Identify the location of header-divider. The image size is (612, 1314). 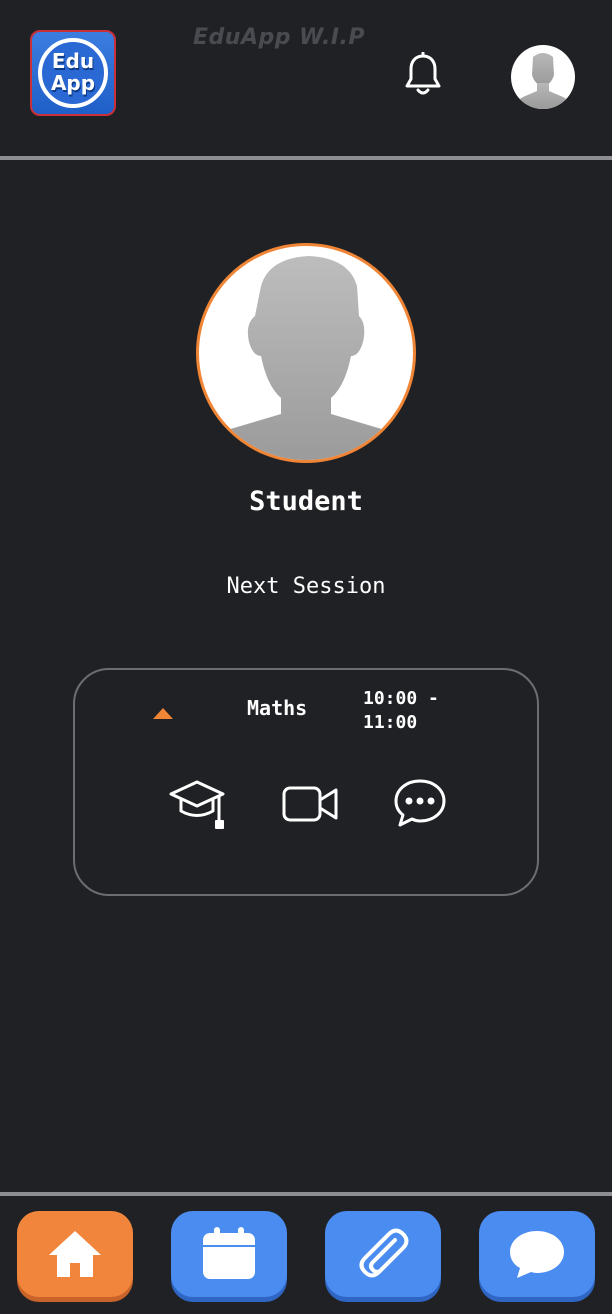
(306, 158).